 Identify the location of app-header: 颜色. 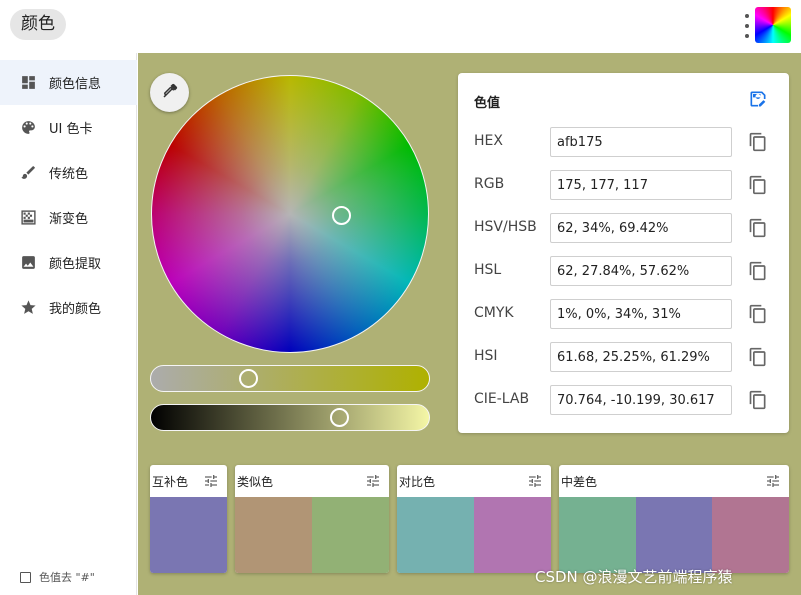
(400, 26).